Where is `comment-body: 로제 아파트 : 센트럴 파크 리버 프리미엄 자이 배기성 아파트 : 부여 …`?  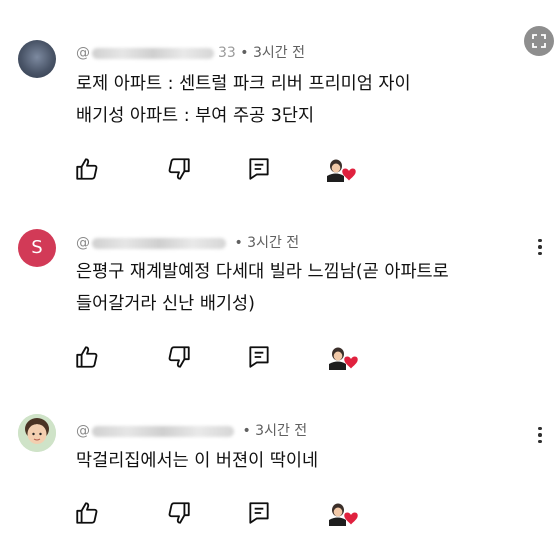 comment-body: 로제 아파트 : 센트럴 파크 리버 프리미엄 자이 배기성 아파트 : 부여 … is located at coordinates (243, 100).